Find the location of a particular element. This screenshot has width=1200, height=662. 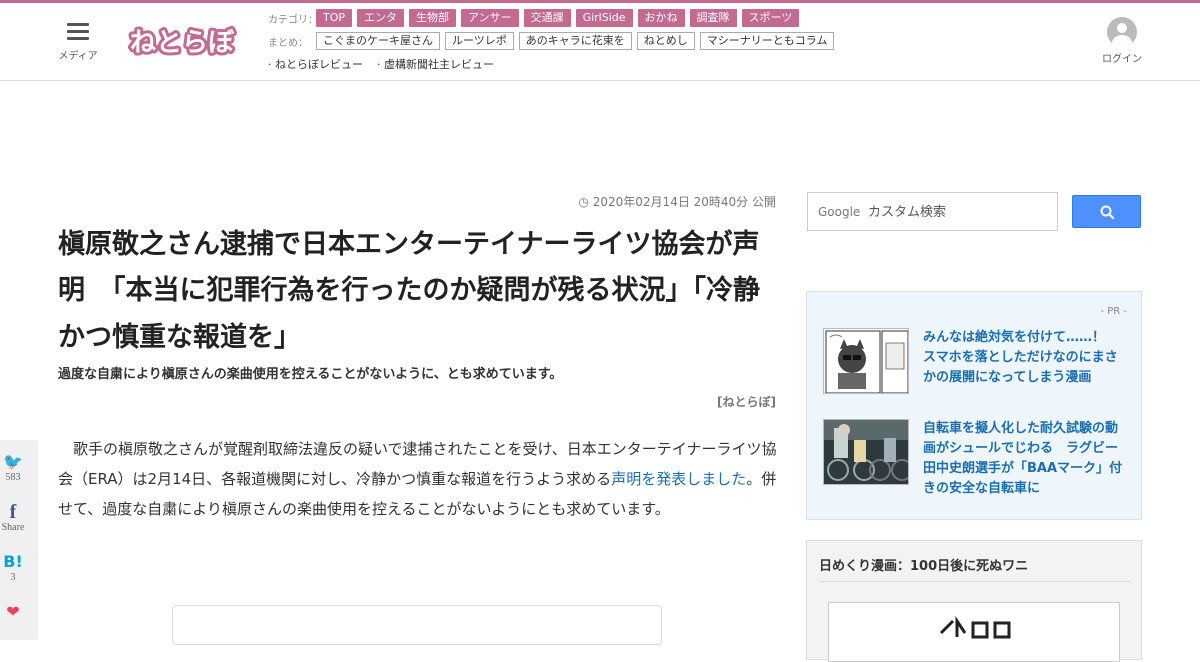

summary-key: まとめ： is located at coordinates (288, 43).